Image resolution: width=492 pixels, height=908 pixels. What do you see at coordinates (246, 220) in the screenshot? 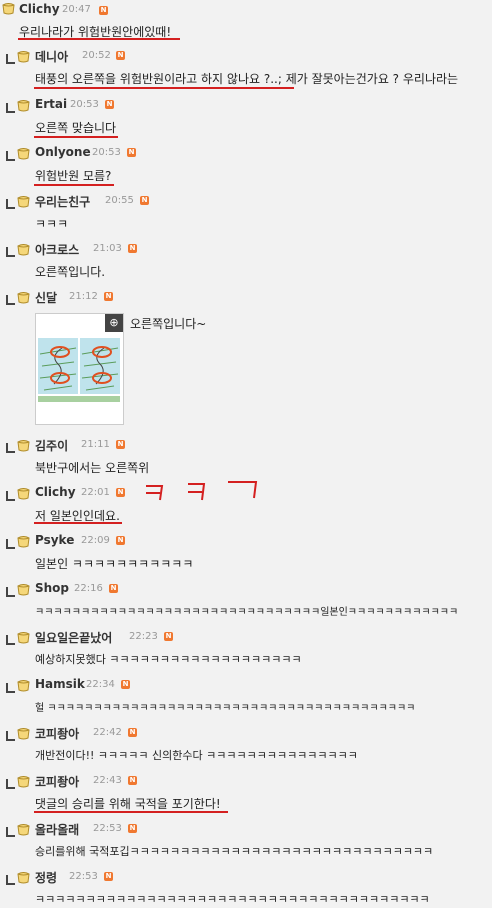
I see `comment-item: 우리는친구 20:55 N ㅋㅋㅋ` at bounding box center [246, 220].